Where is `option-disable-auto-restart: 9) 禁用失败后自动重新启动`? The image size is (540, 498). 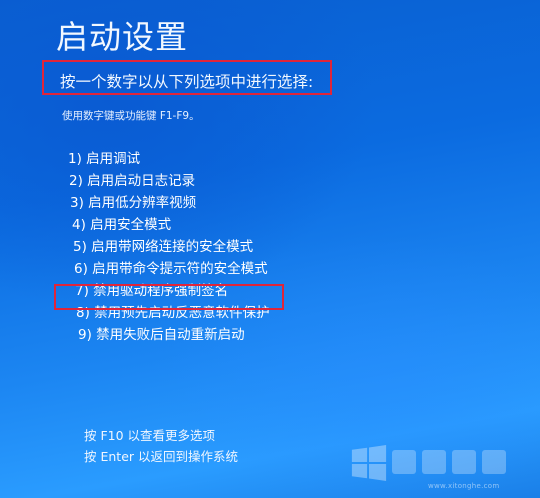 option-disable-auto-restart: 9) 禁用失败后自动重新启动 is located at coordinates (169, 335).